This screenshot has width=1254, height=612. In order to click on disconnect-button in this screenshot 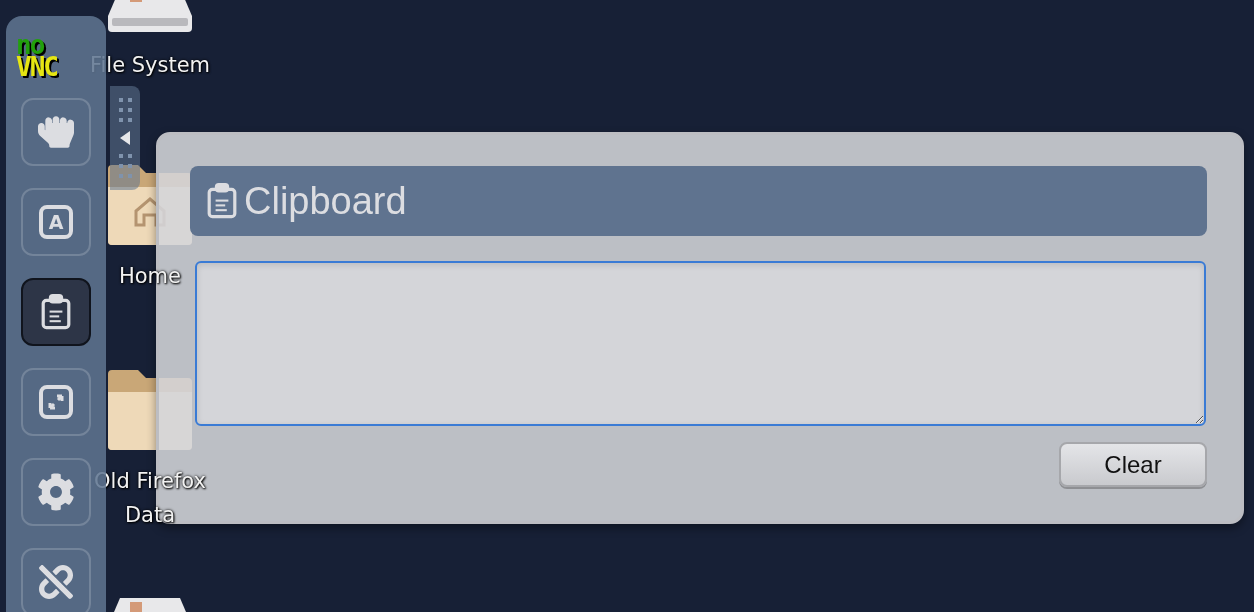, I will do `click(56, 580)`.